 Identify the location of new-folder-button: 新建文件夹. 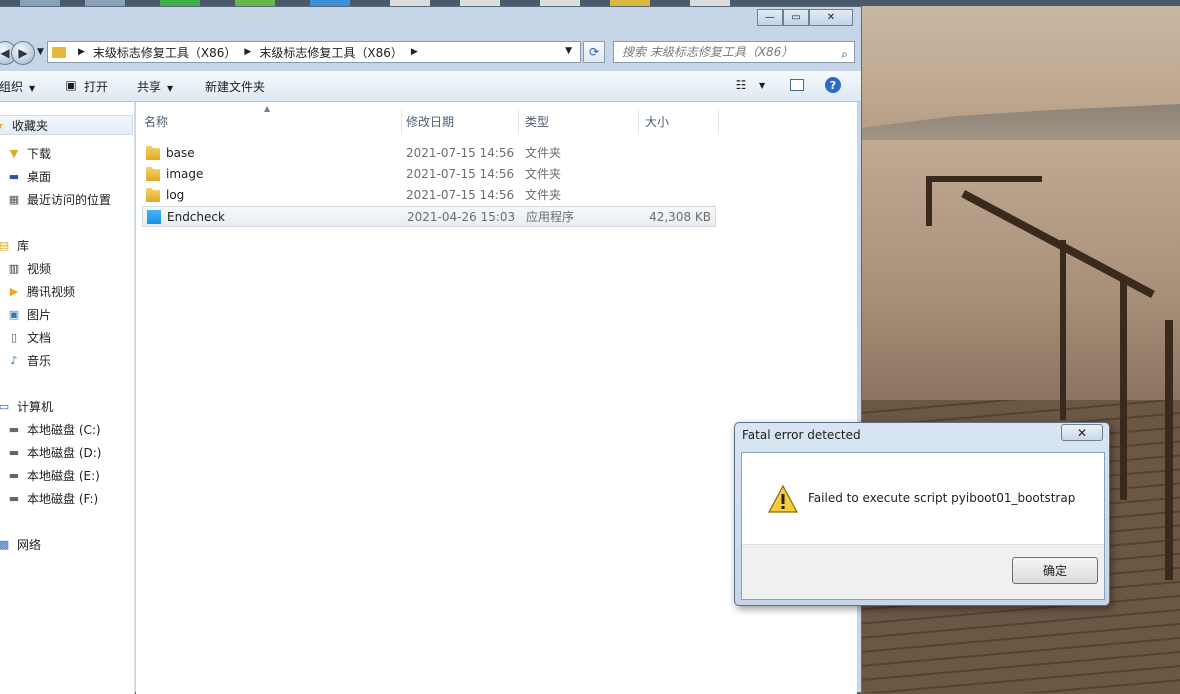
(235, 86).